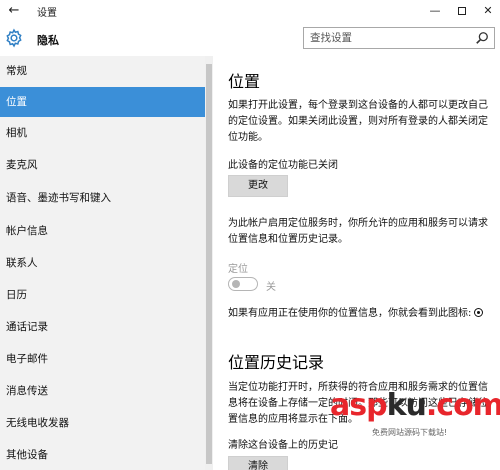  Describe the element at coordinates (462, 405) in the screenshot. I see `watermark-part: .com` at that location.